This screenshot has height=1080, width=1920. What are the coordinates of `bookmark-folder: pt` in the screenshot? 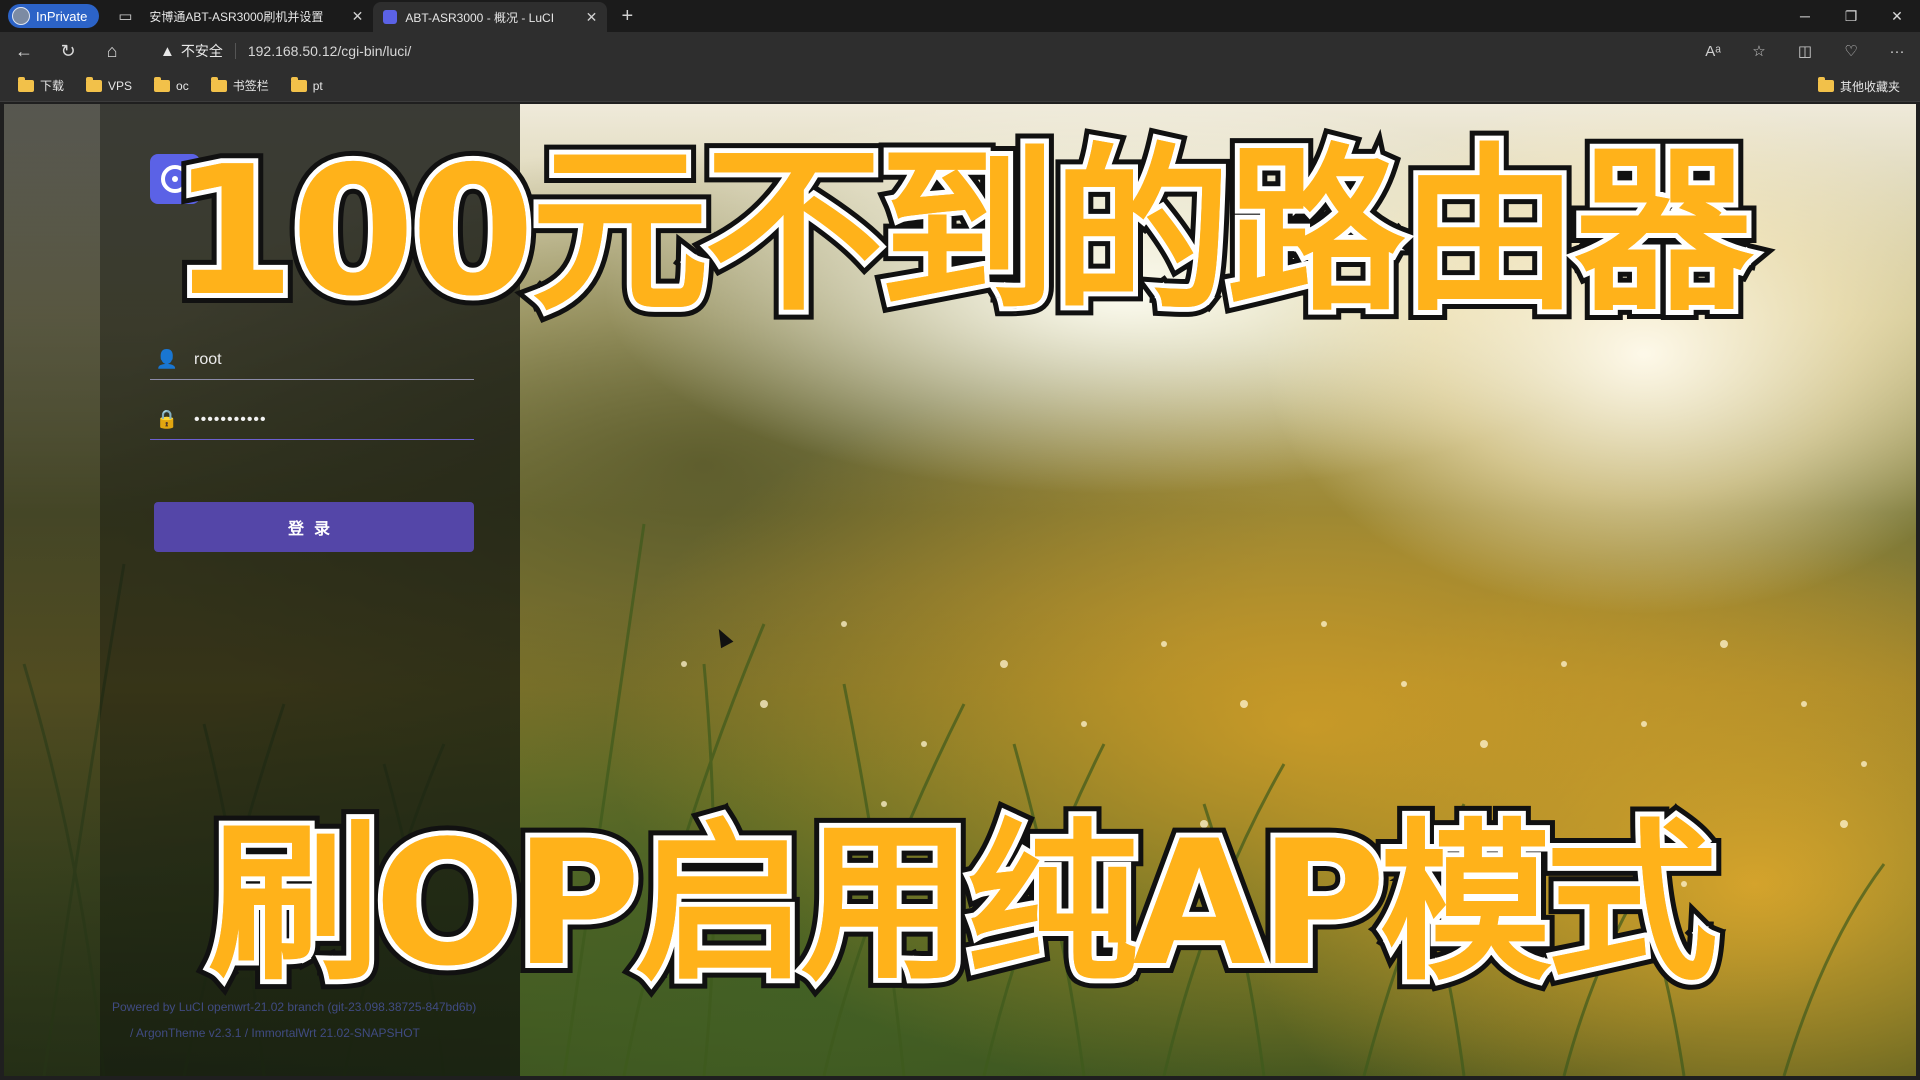 It's located at (307, 84).